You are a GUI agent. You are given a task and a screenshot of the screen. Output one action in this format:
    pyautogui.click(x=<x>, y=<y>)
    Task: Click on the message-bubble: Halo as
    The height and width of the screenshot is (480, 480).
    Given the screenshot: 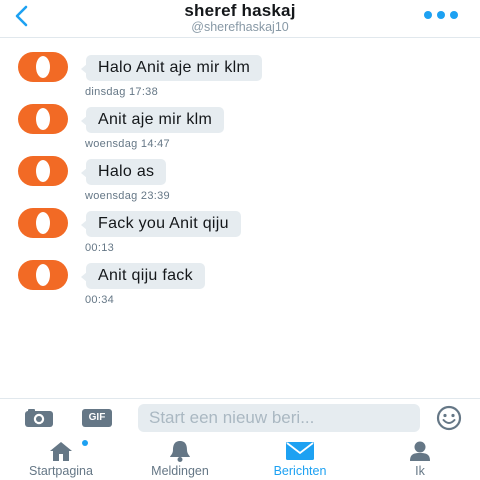 What is the action you would take?
    pyautogui.click(x=123, y=172)
    